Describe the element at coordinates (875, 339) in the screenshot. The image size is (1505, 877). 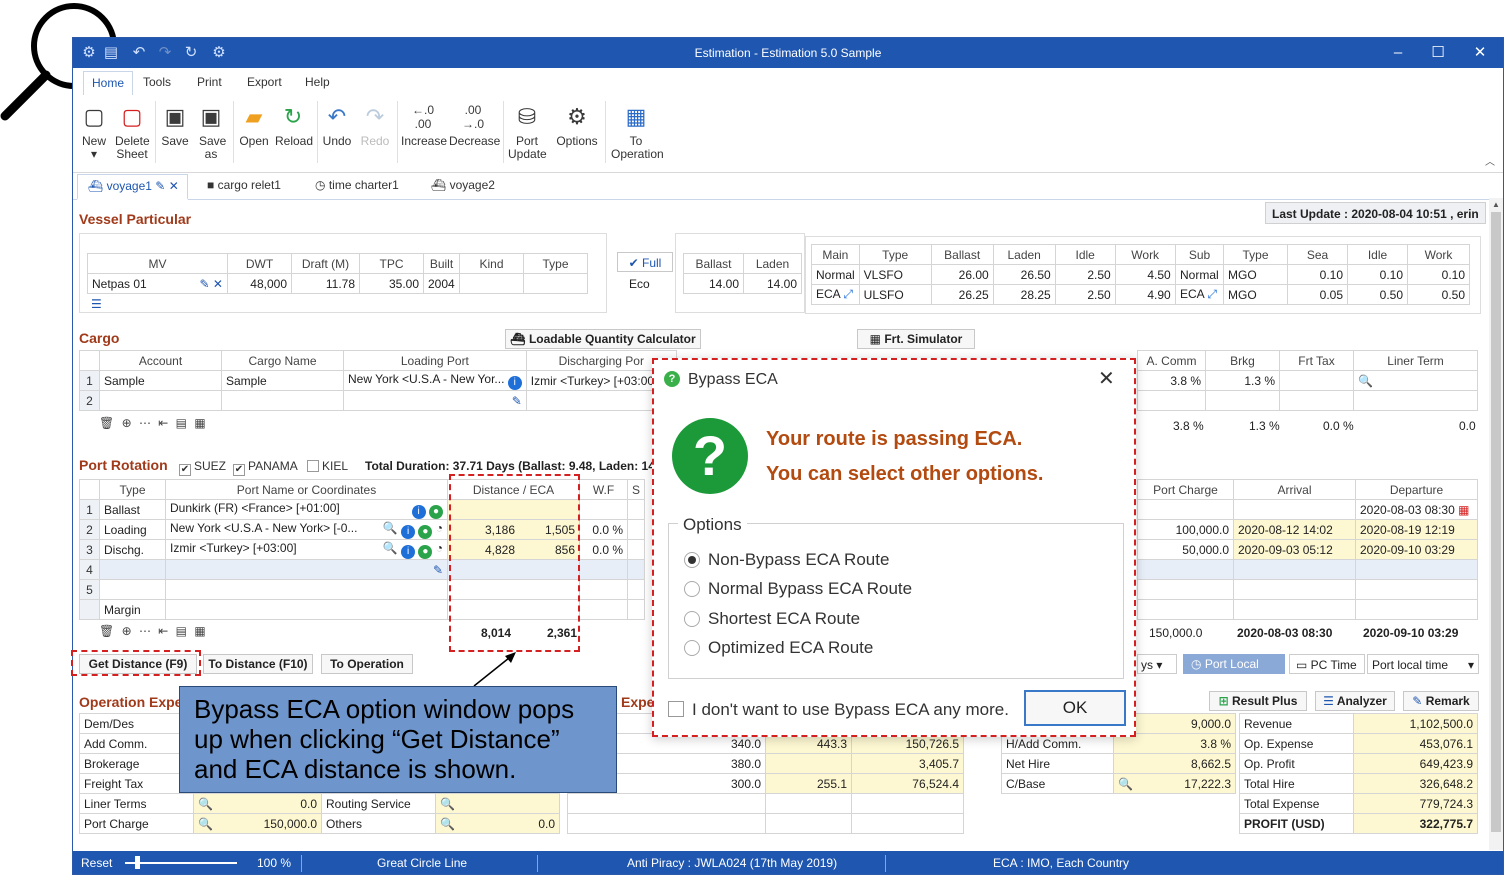
I see `calculator-icon: ▦` at that location.